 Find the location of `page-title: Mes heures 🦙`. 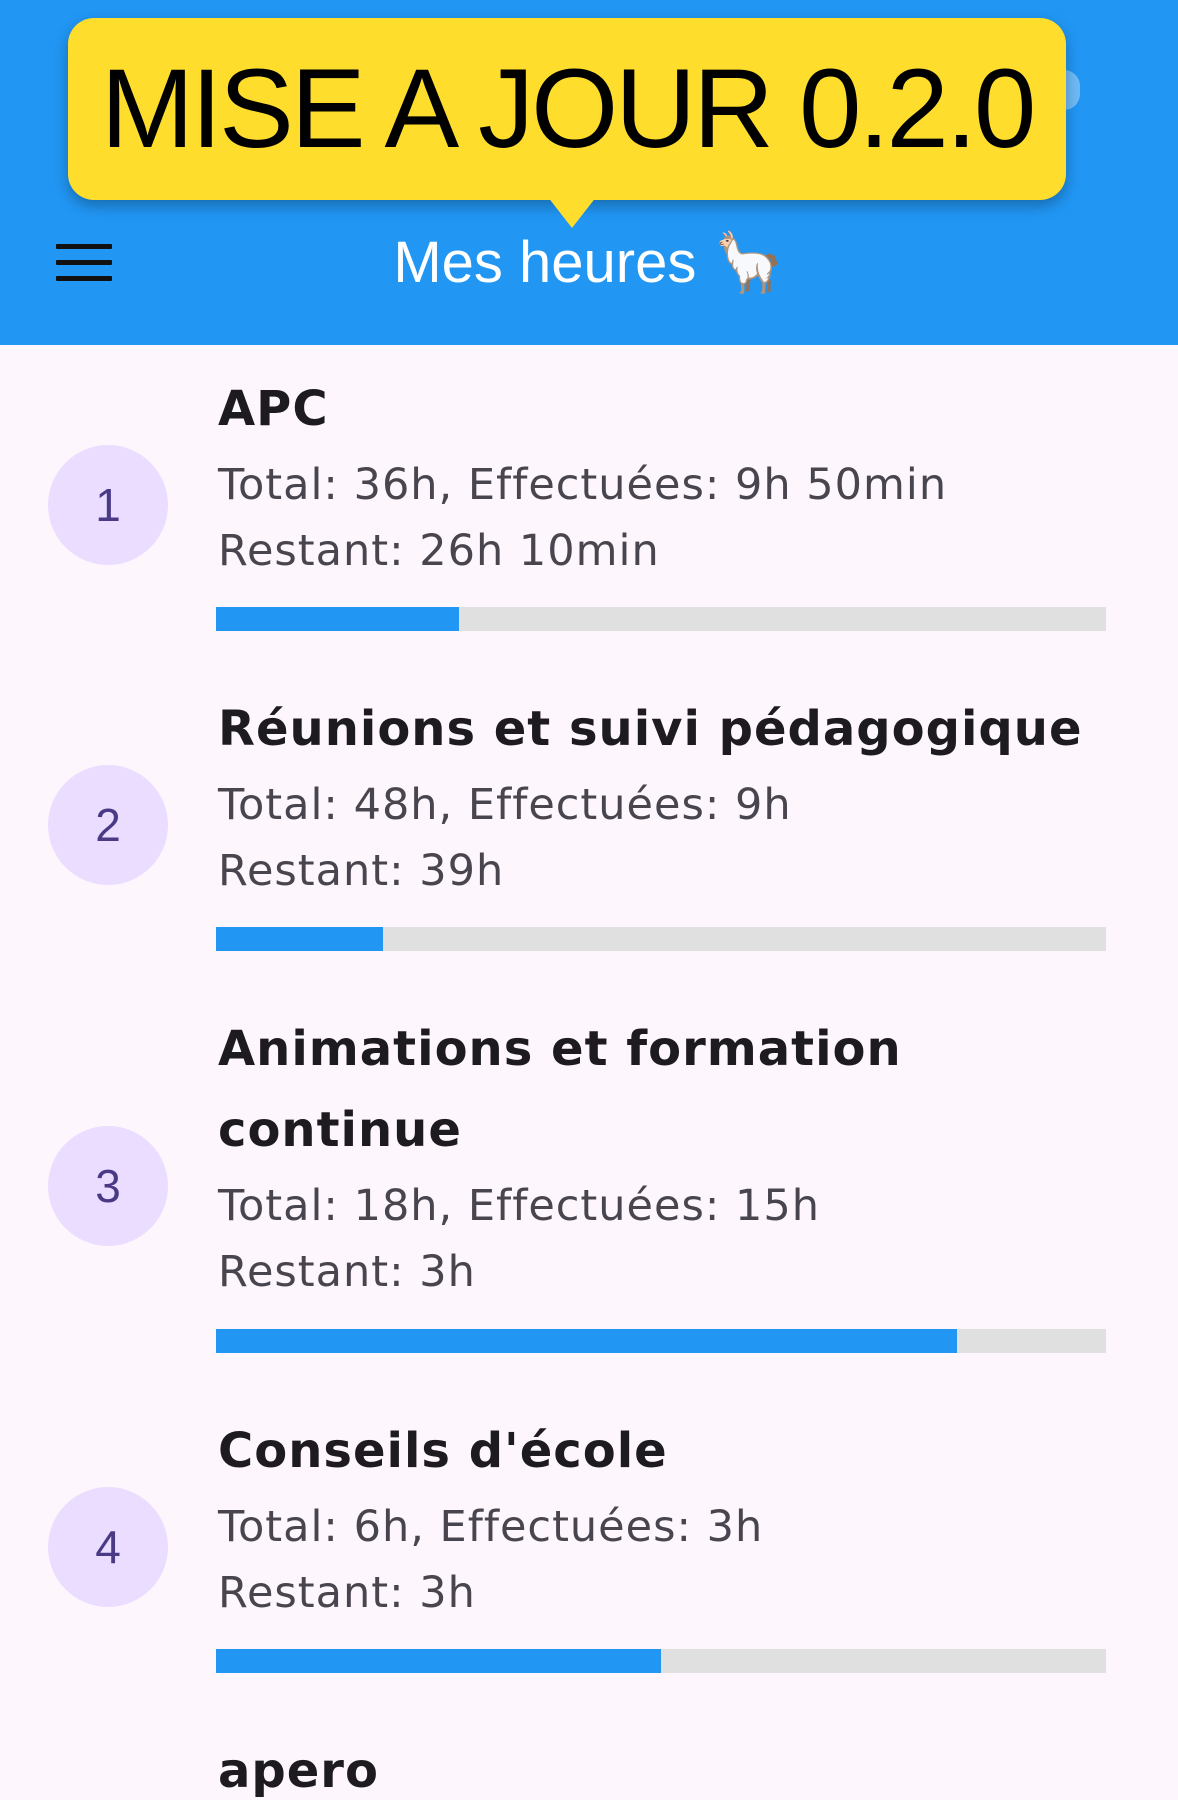

page-title: Mes heures 🦙 is located at coordinates (589, 262).